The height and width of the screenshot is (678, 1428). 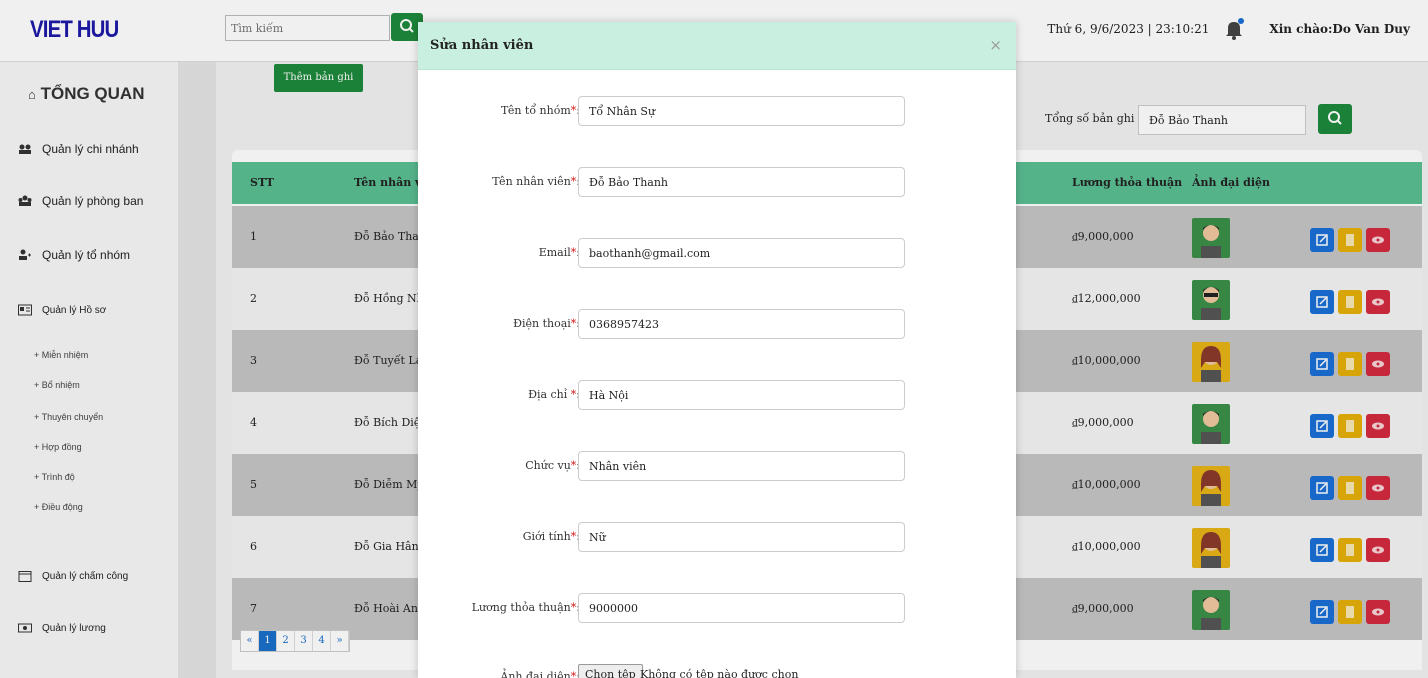 What do you see at coordinates (554, 394) in the screenshot?
I see `field-label: Địa chỉ *:` at bounding box center [554, 394].